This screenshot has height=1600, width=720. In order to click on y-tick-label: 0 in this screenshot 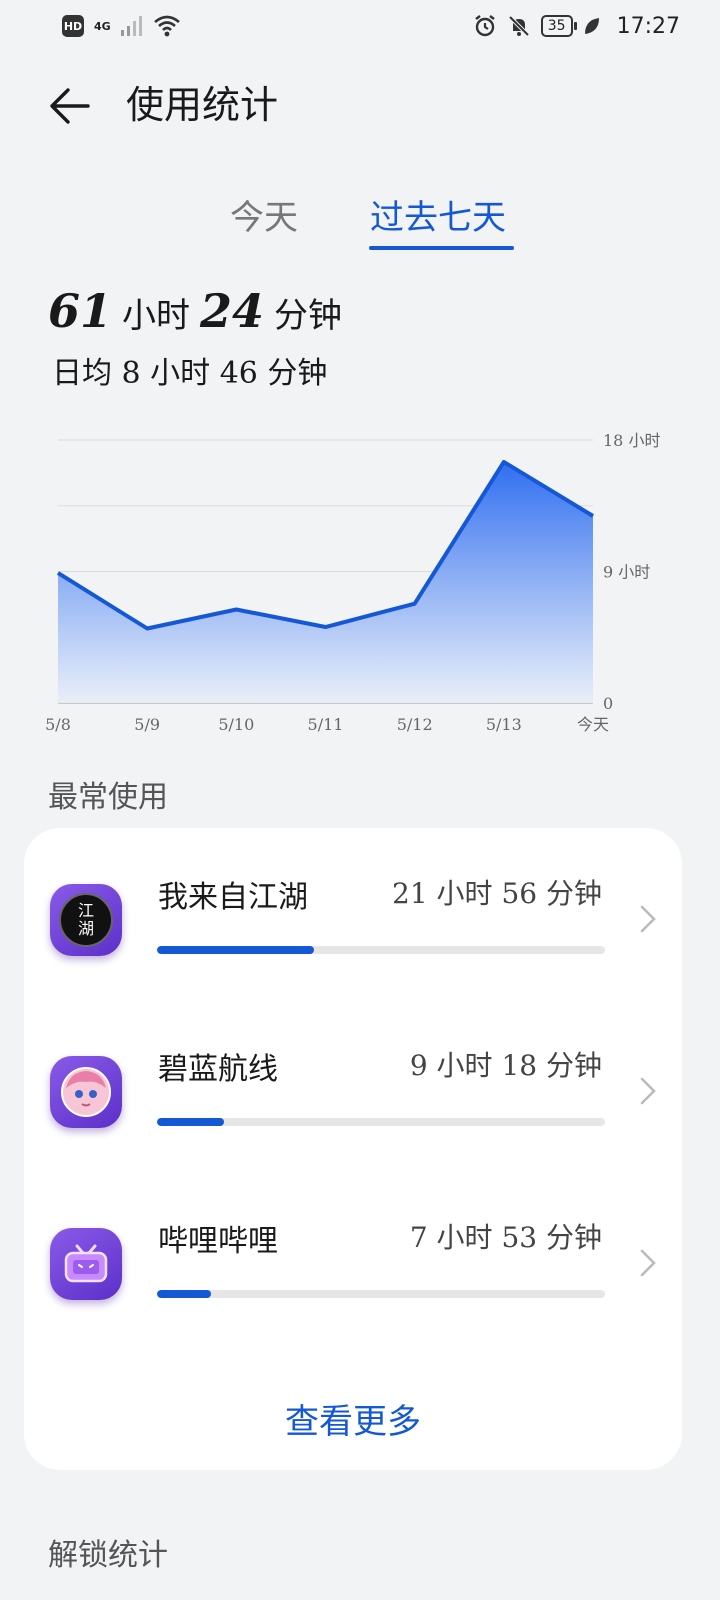, I will do `click(608, 703)`.